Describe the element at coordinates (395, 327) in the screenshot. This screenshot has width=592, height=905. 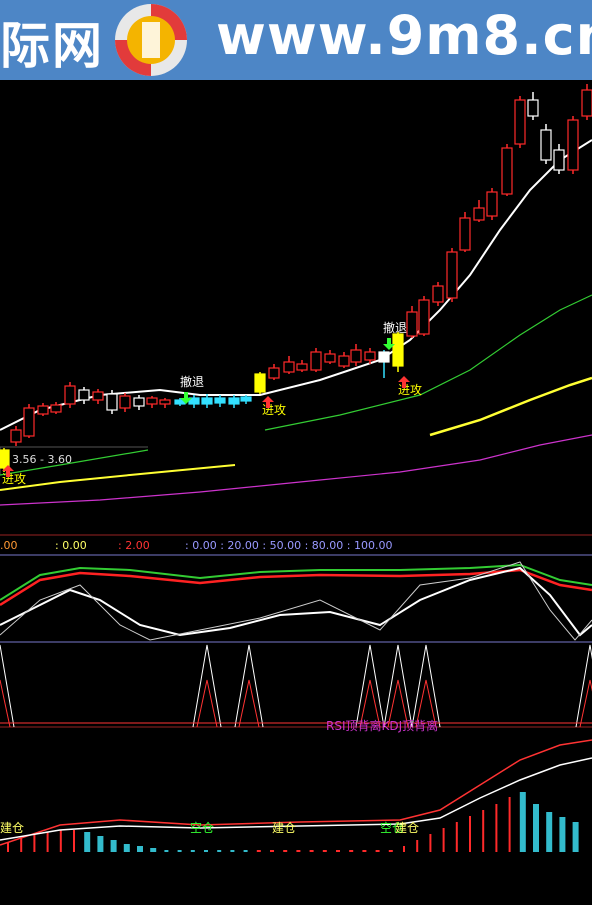
I see `signal-label-3: 撤退` at that location.